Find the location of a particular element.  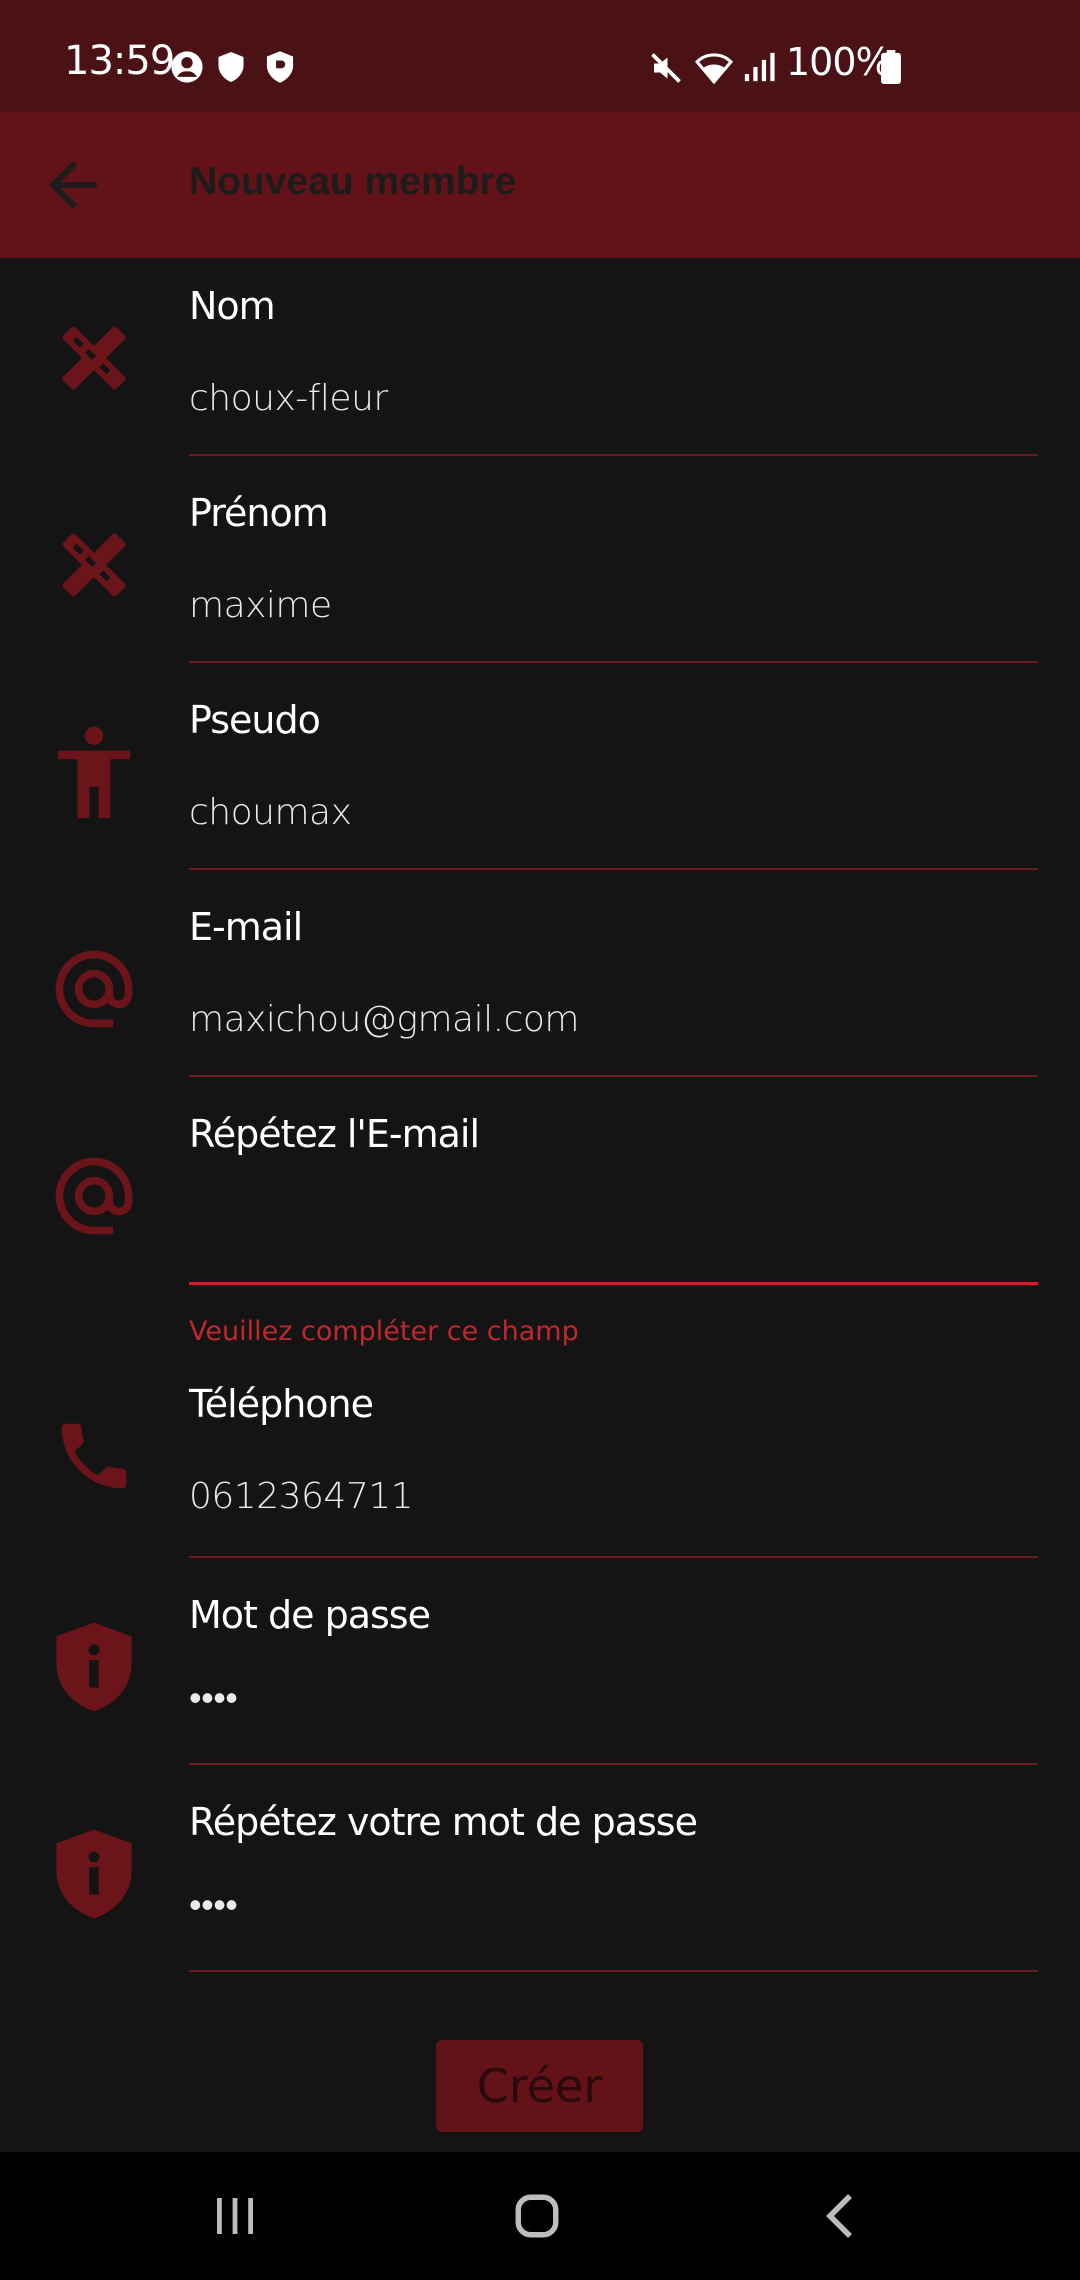

app-bar: Nouveau membre is located at coordinates (540, 185).